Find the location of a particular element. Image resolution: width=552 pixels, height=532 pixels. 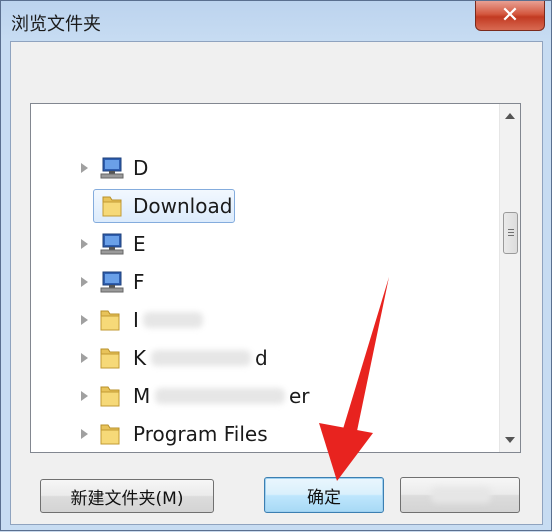

scrollbar-thumb is located at coordinates (510, 233).